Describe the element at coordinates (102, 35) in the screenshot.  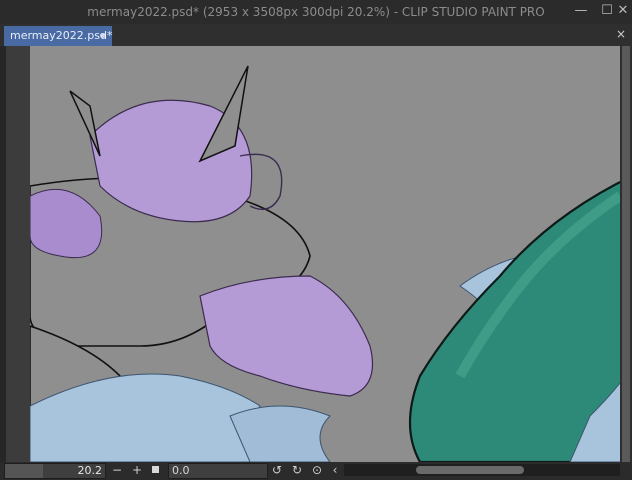
I see `unsaved-indicator-icon` at that location.